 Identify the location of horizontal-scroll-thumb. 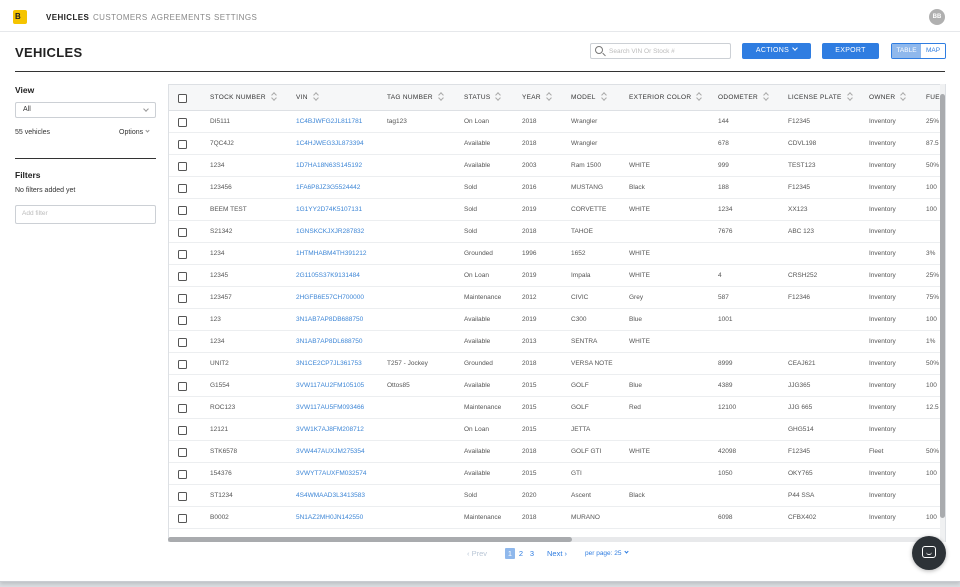
(370, 539).